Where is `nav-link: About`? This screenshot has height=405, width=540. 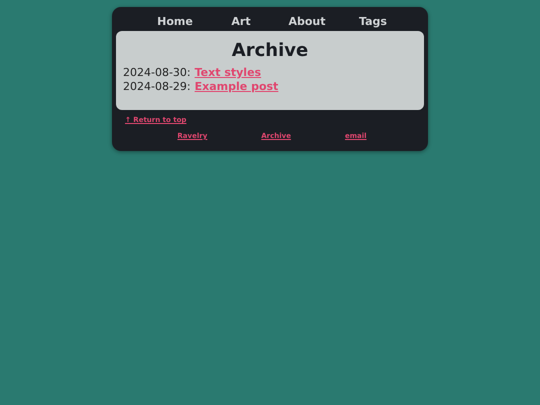
nav-link: About is located at coordinates (307, 21).